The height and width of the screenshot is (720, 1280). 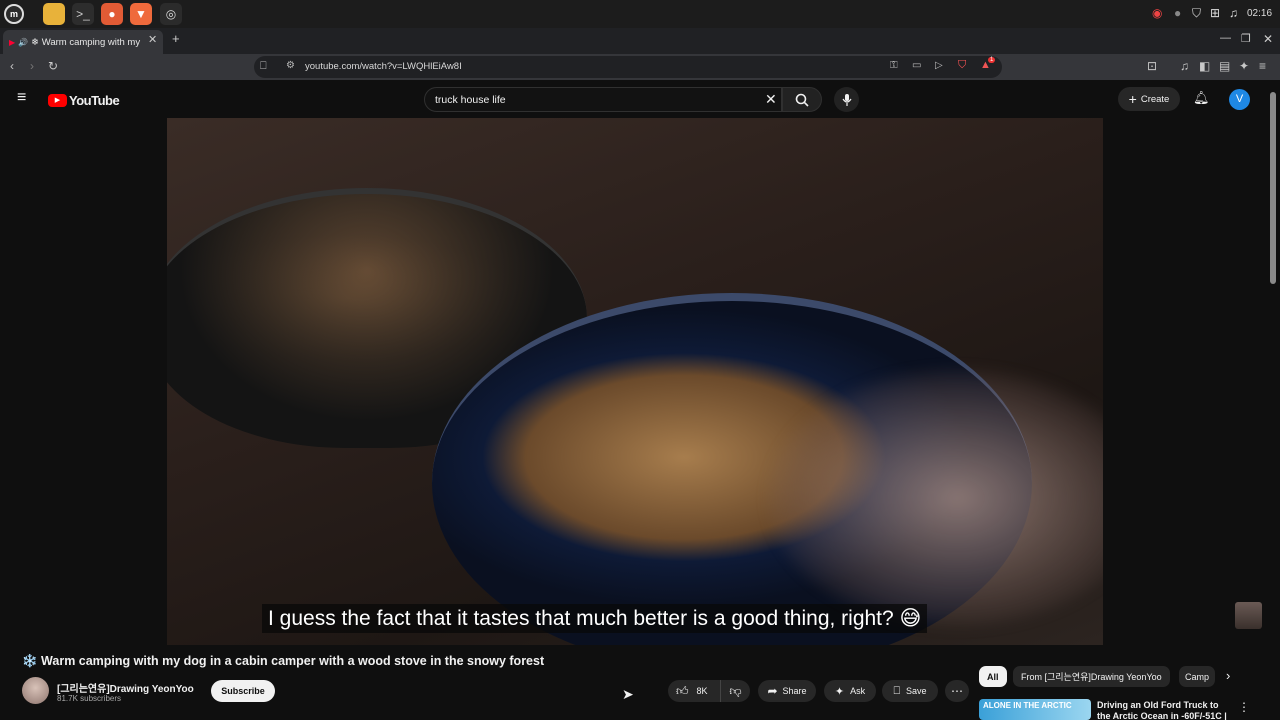 I want to click on next-video-thumbnail: ALONE IN THE ARCTIC, so click(x=1035, y=709).